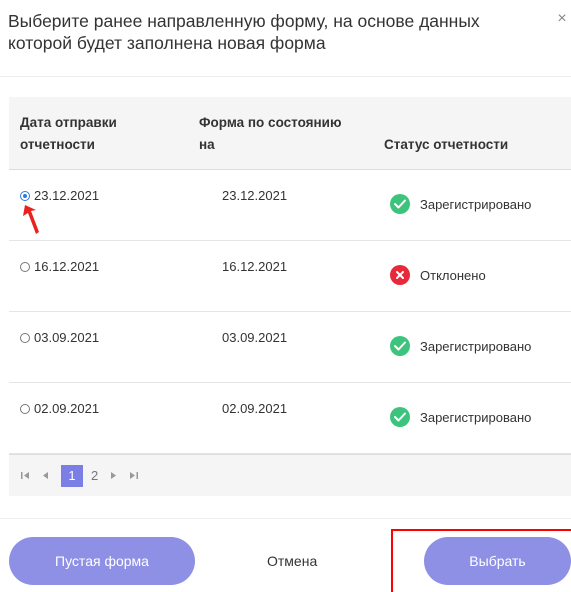 This screenshot has width=571, height=592. What do you see at coordinates (400, 275) in the screenshot?
I see `error-circle-icon` at bounding box center [400, 275].